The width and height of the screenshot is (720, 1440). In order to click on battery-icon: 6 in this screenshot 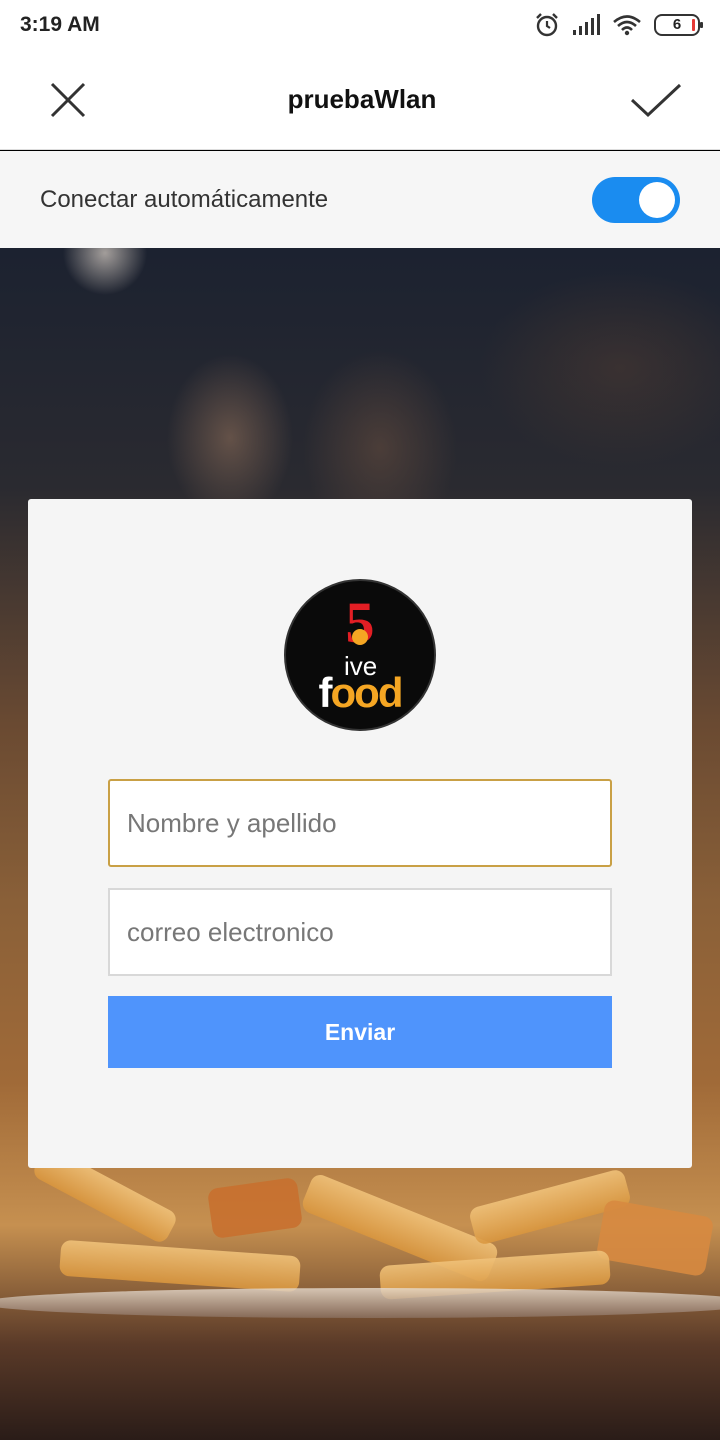, I will do `click(678, 25)`.